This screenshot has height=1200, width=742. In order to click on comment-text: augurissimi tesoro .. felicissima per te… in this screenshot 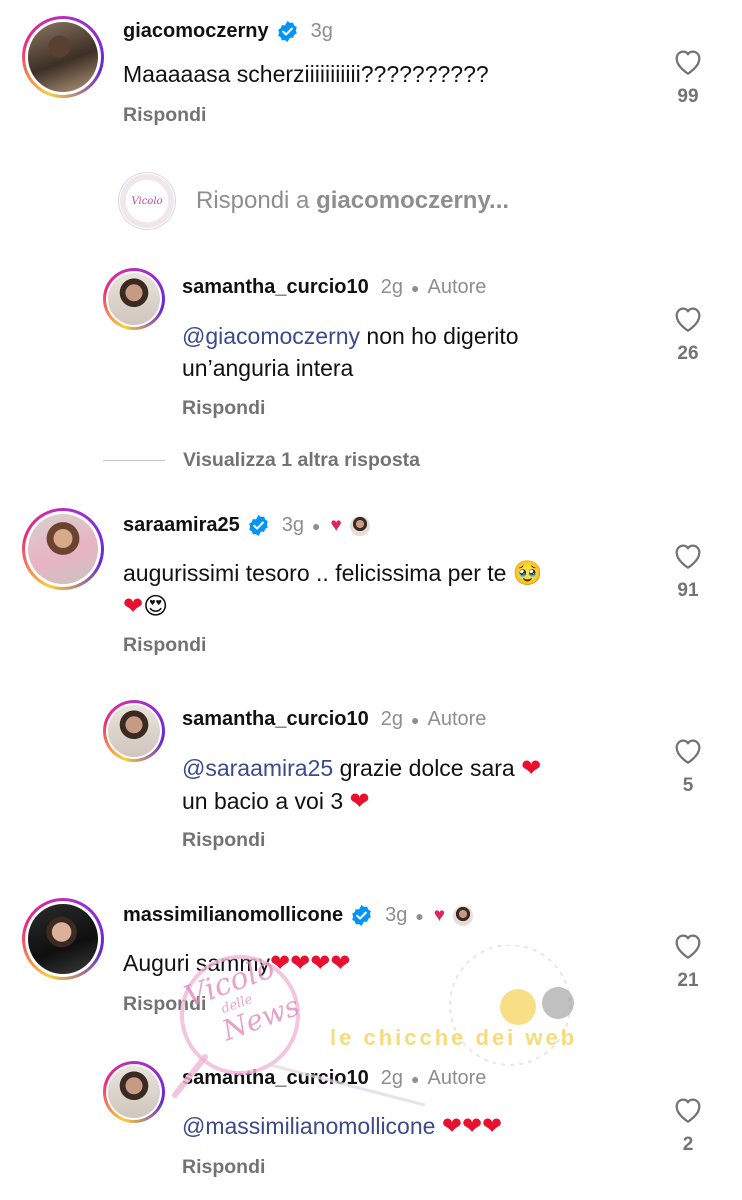, I will do `click(333, 590)`.